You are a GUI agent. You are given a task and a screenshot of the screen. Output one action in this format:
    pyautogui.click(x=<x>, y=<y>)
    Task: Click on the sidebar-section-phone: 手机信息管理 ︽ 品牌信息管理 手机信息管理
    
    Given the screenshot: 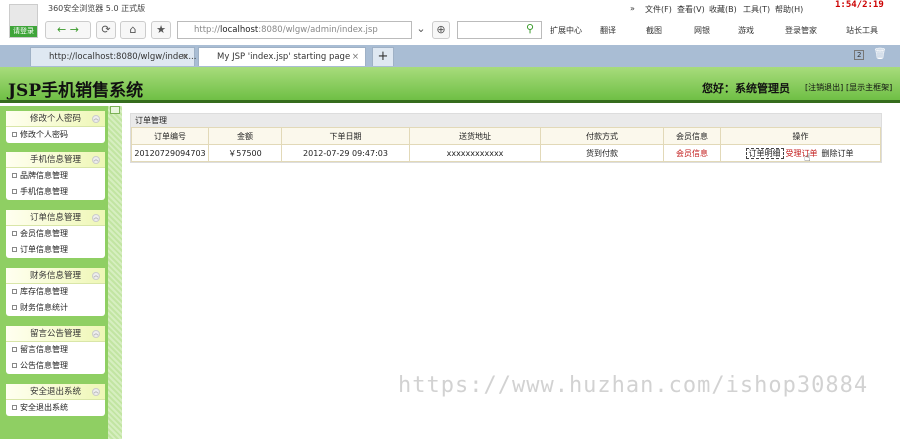 What is the action you would take?
    pyautogui.click(x=55, y=176)
    